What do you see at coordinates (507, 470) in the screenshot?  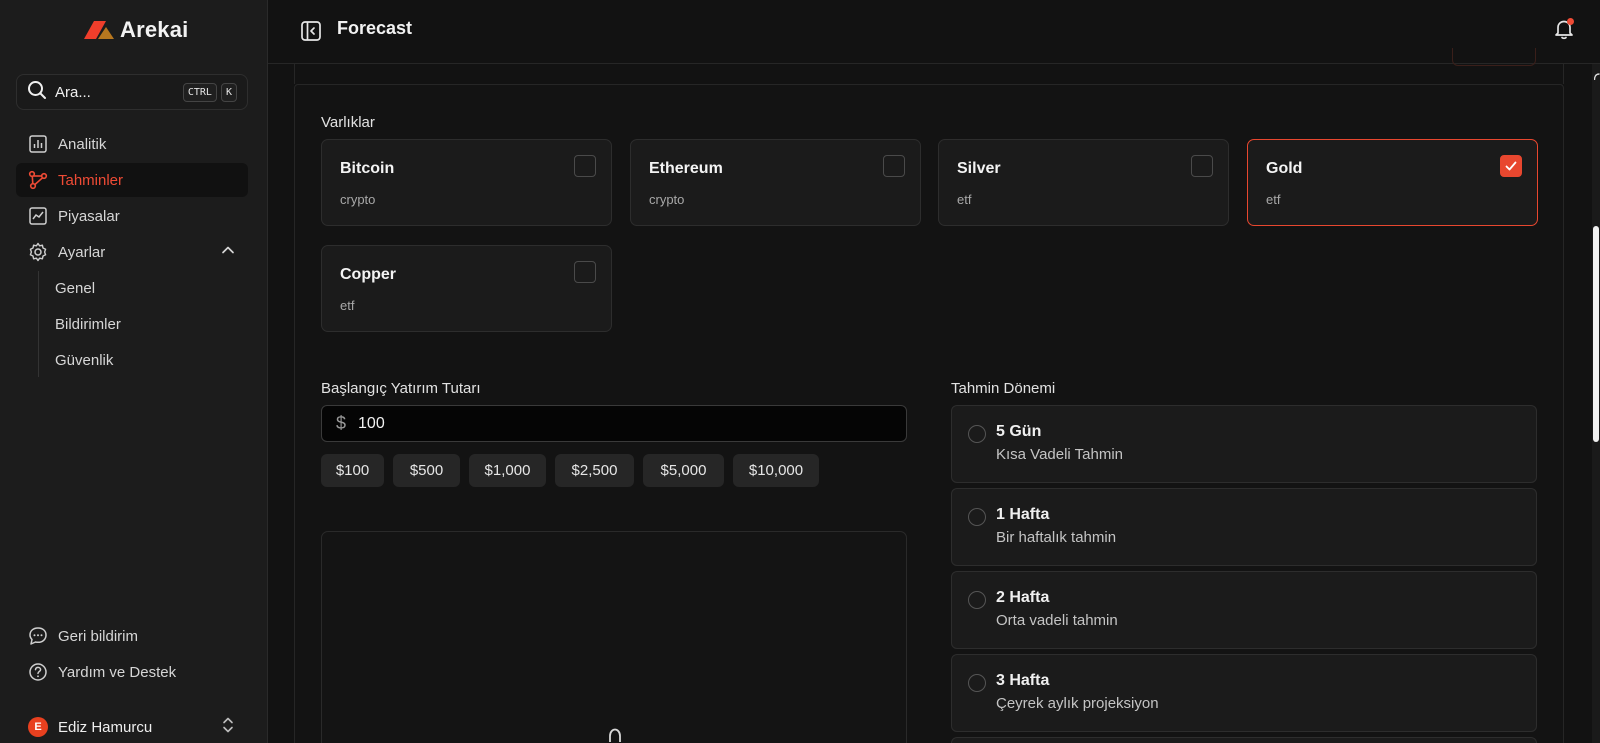 I see `preset-amount-1000: $1,000` at bounding box center [507, 470].